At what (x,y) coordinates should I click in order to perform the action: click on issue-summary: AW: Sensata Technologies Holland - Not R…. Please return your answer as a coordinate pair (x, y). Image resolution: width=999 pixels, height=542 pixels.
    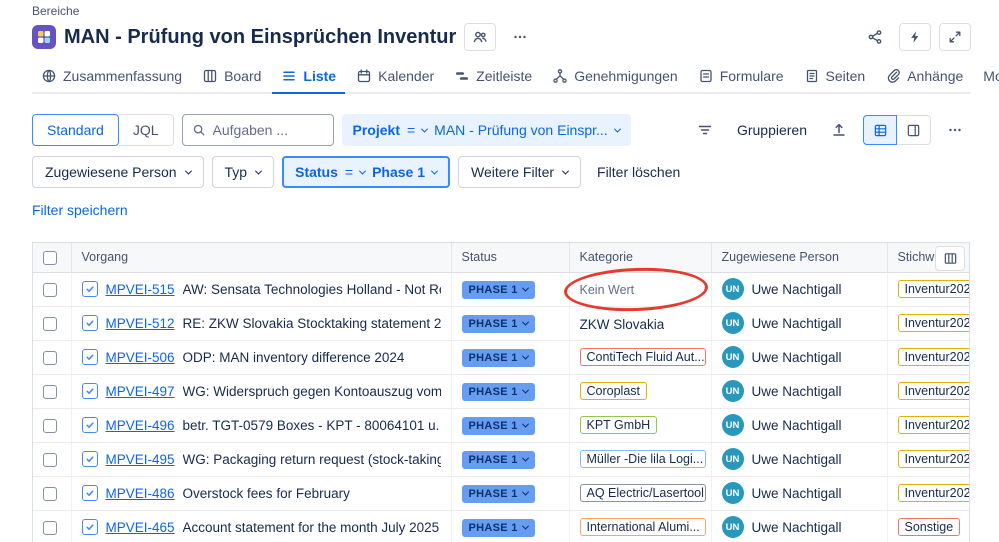
    Looking at the image, I should click on (312, 289).